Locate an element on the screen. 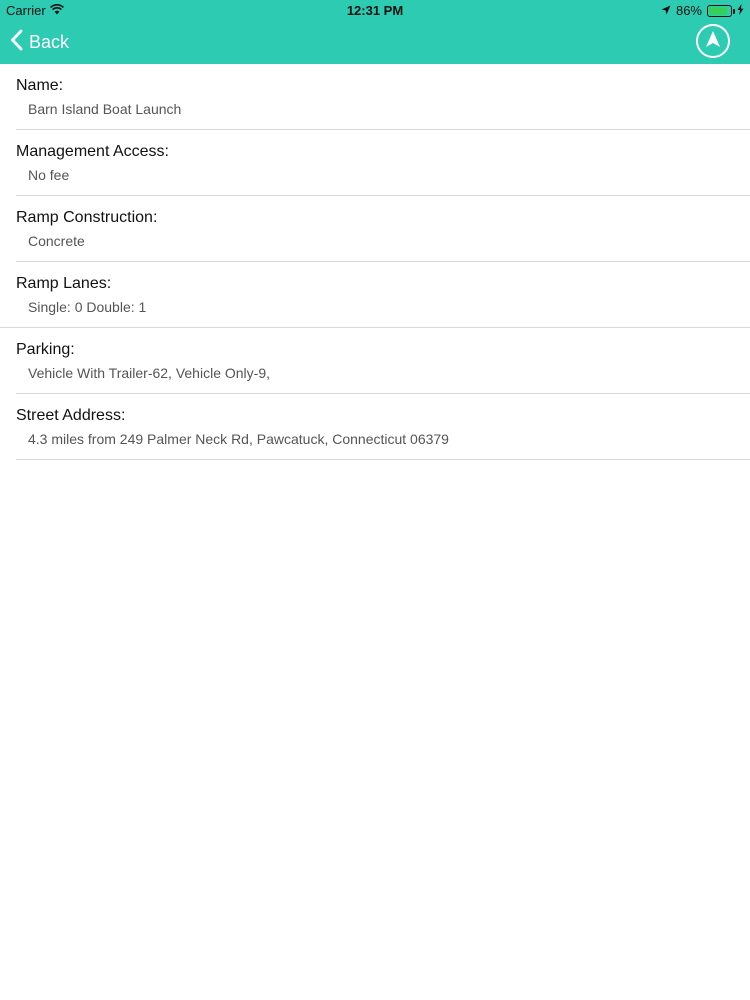 The width and height of the screenshot is (750, 1000). status-bar: Carrier 12:31 PM 86% is located at coordinates (375, 10).